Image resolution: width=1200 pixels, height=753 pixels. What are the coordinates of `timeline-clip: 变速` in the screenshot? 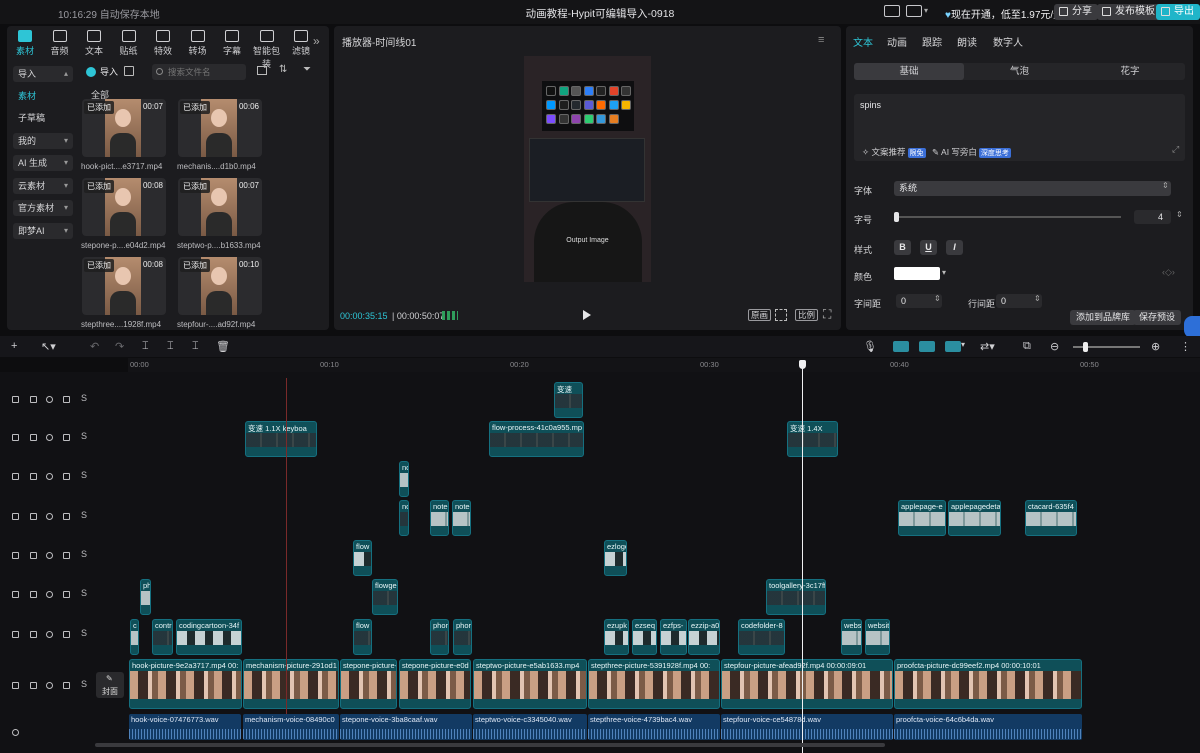 It's located at (568, 400).